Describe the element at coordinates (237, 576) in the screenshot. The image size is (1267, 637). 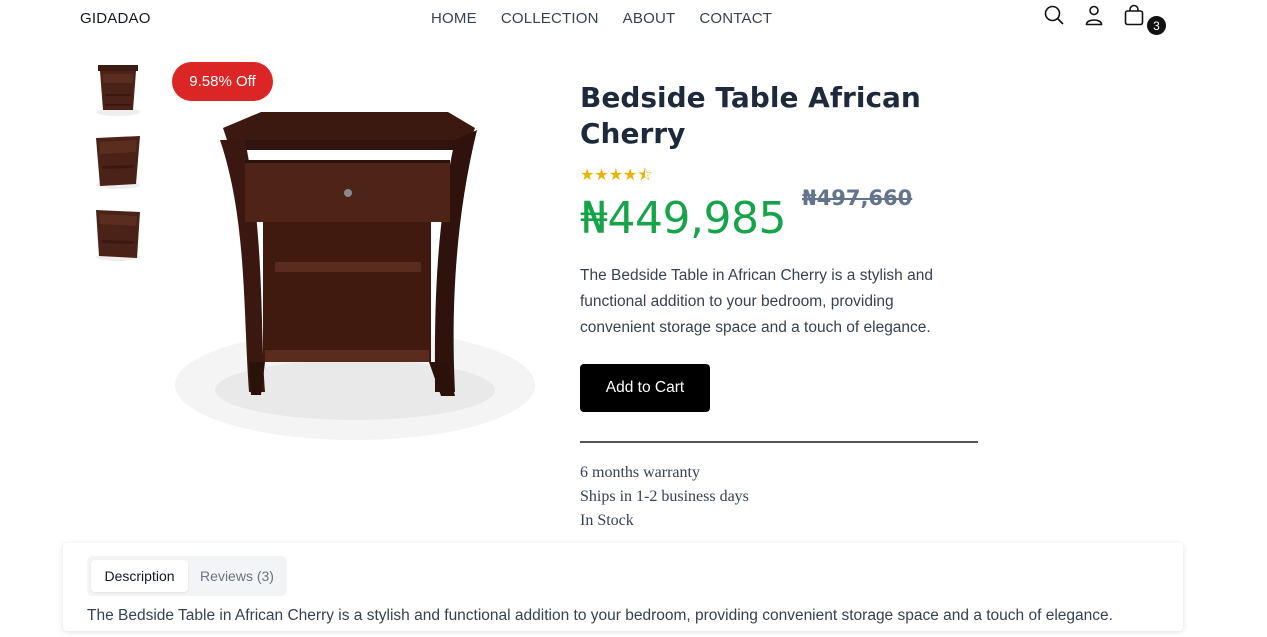
I see `tab-reviews: Reviews (3)` at that location.